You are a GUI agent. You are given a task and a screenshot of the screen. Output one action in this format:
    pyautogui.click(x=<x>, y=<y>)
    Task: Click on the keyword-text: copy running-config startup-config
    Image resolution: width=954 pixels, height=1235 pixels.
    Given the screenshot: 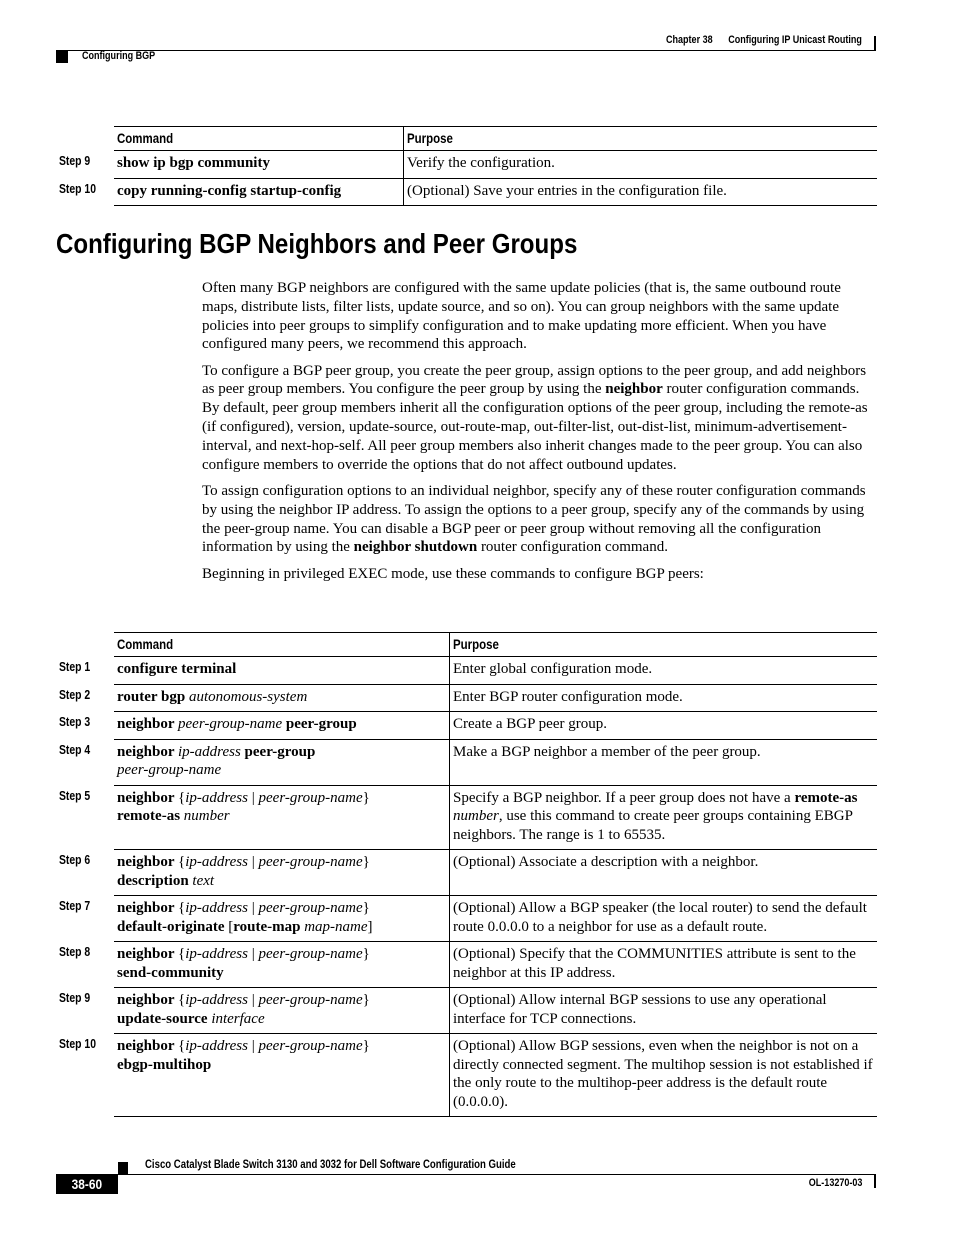 What is the action you would take?
    pyautogui.click(x=229, y=190)
    